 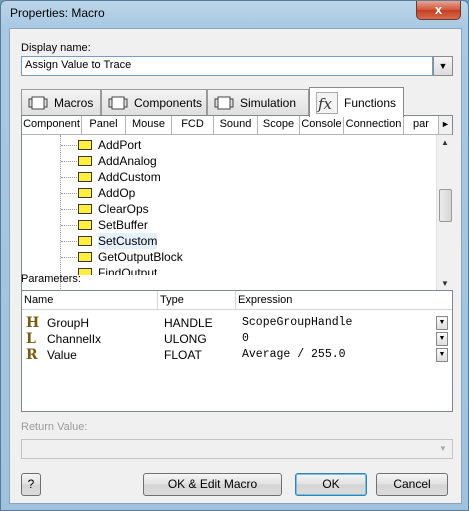 I want to click on components-icon, so click(x=118, y=103).